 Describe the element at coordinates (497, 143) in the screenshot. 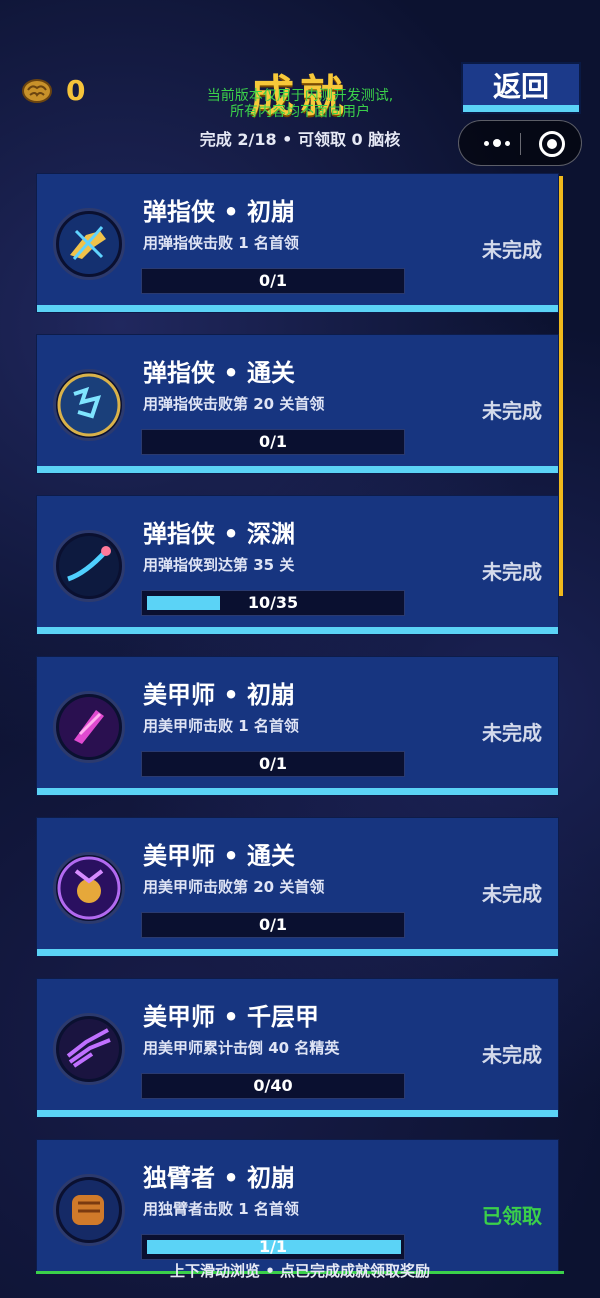

I see `more-menu-icon` at that location.